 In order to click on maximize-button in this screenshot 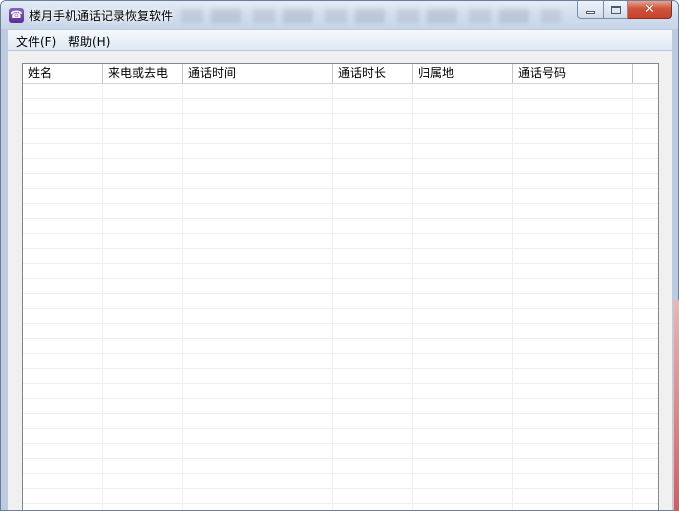, I will do `click(615, 10)`.